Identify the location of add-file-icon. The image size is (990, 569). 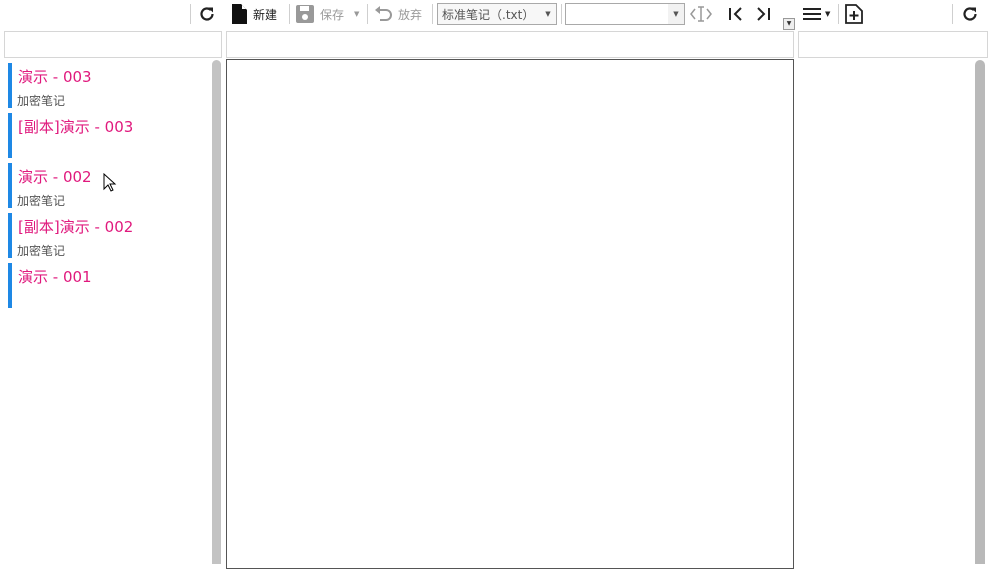
(854, 14).